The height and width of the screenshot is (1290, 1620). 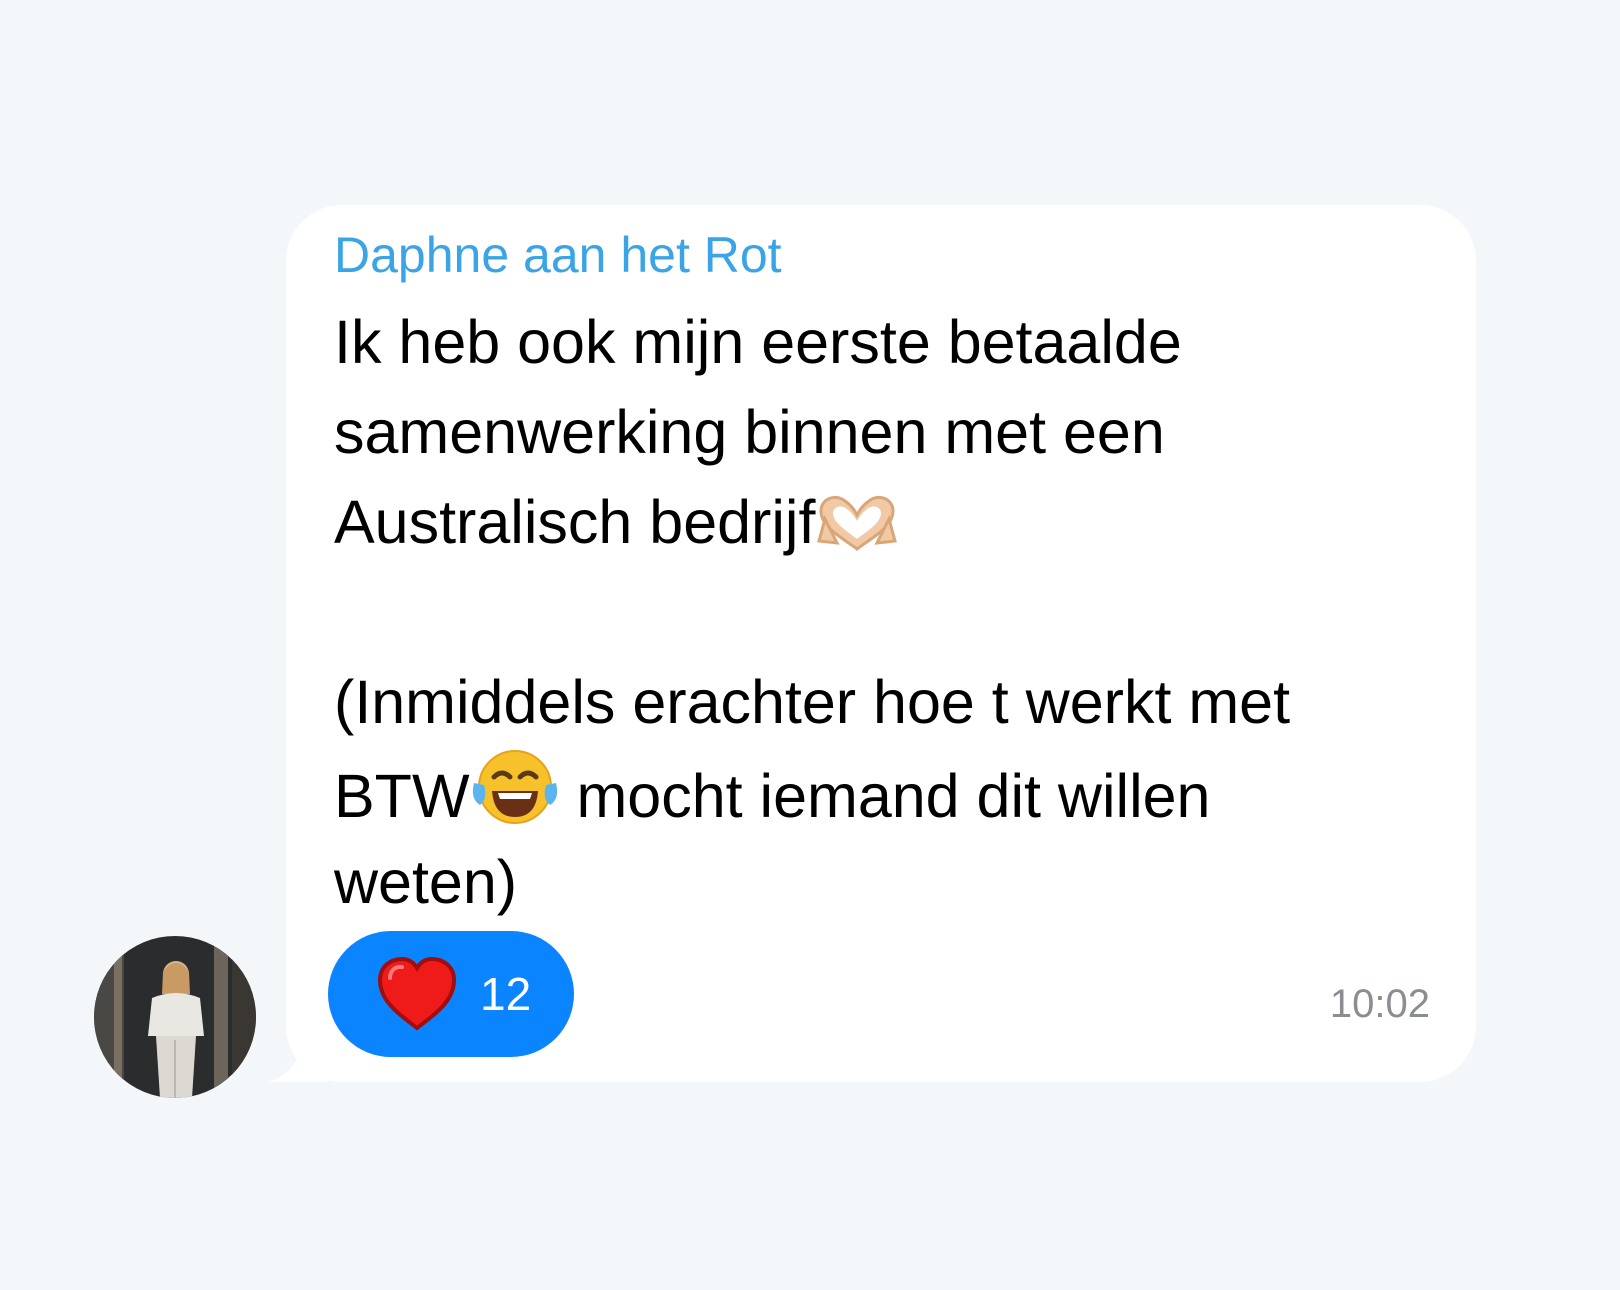 I want to click on message-line: Australisch bedrijf, so click(x=812, y=522).